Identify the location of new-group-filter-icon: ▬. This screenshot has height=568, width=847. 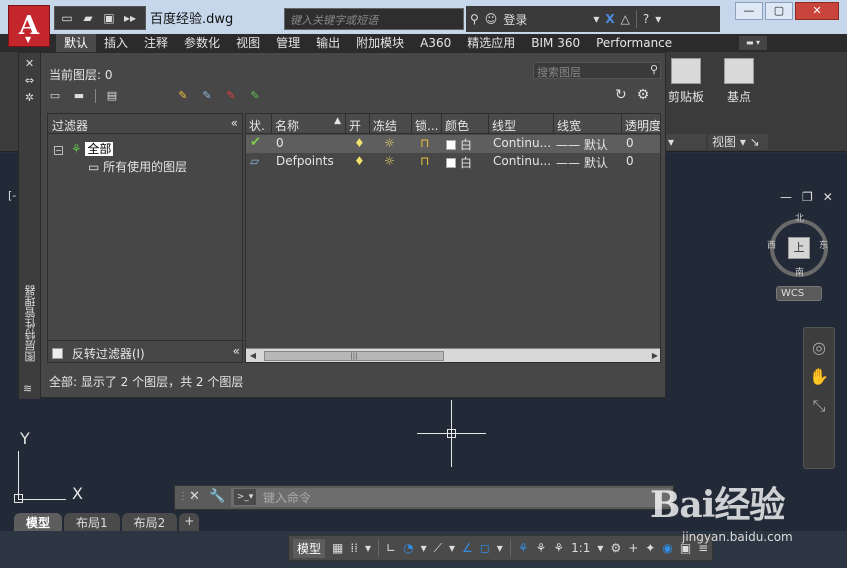
(79, 96).